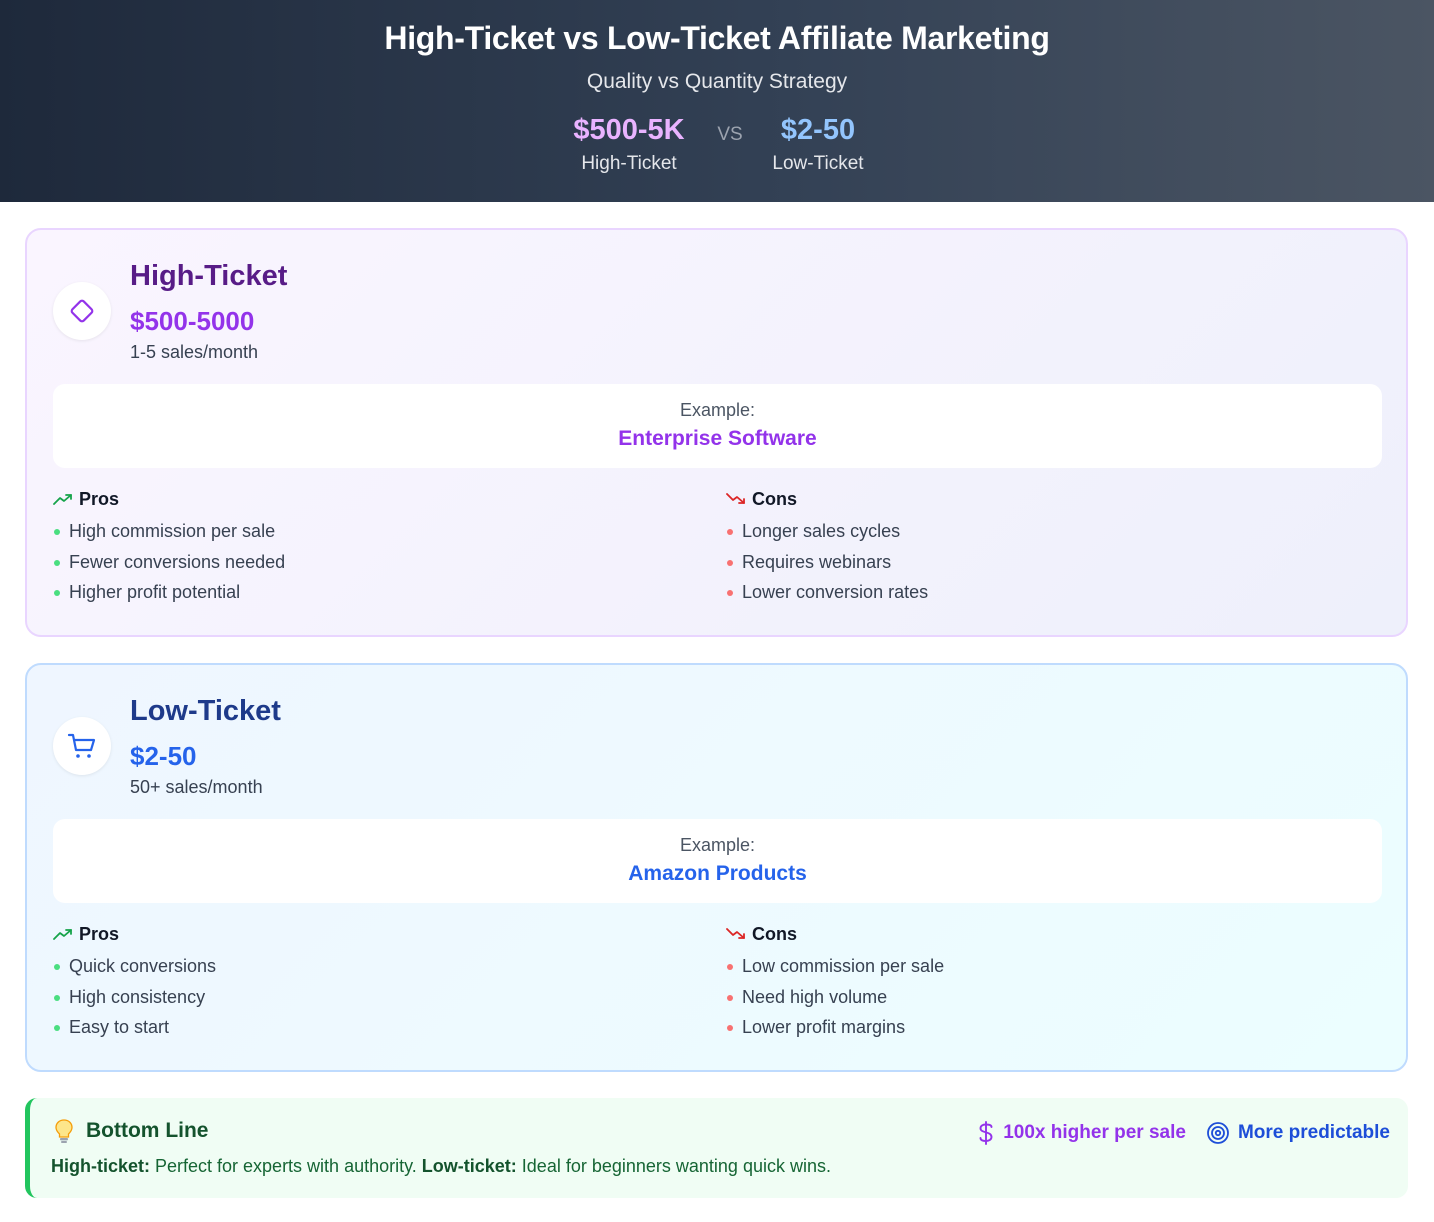 Image resolution: width=1434 pixels, height=1222 pixels. What do you see at coordinates (169, 566) in the screenshot?
I see `list-item: Fewer conversions needed` at bounding box center [169, 566].